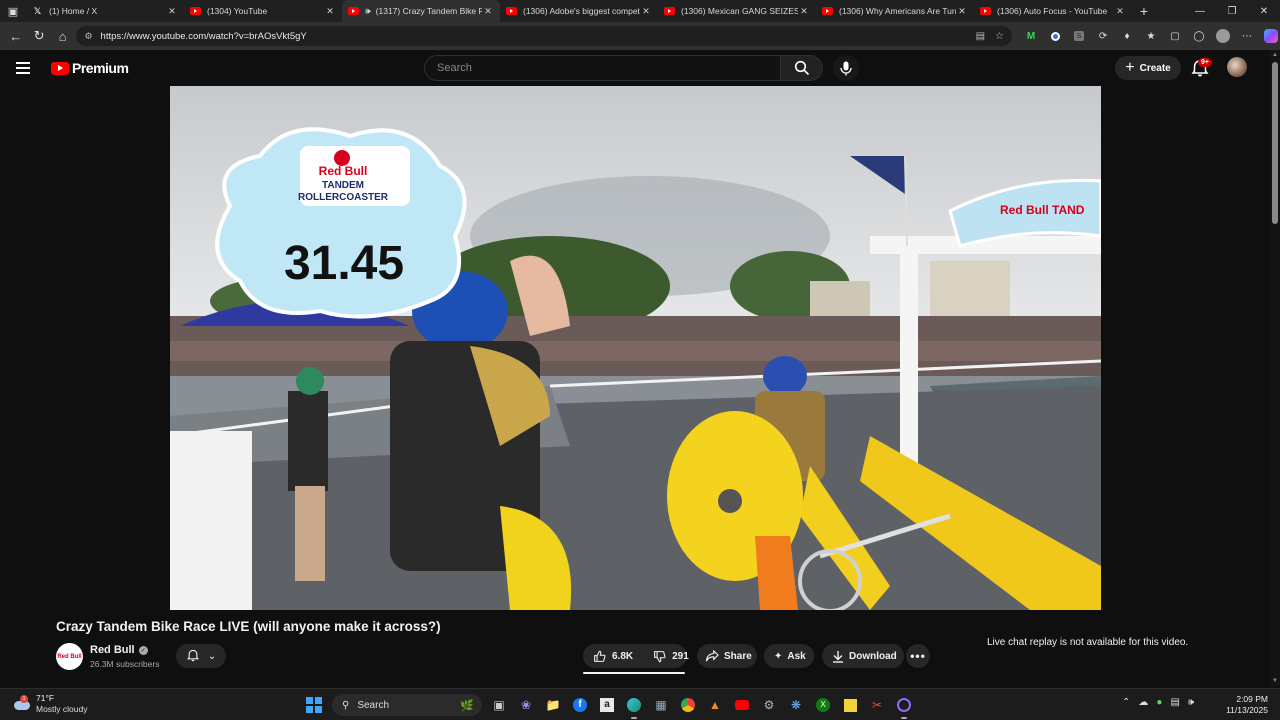  I want to click on steam-icon: ⚙, so click(769, 705).